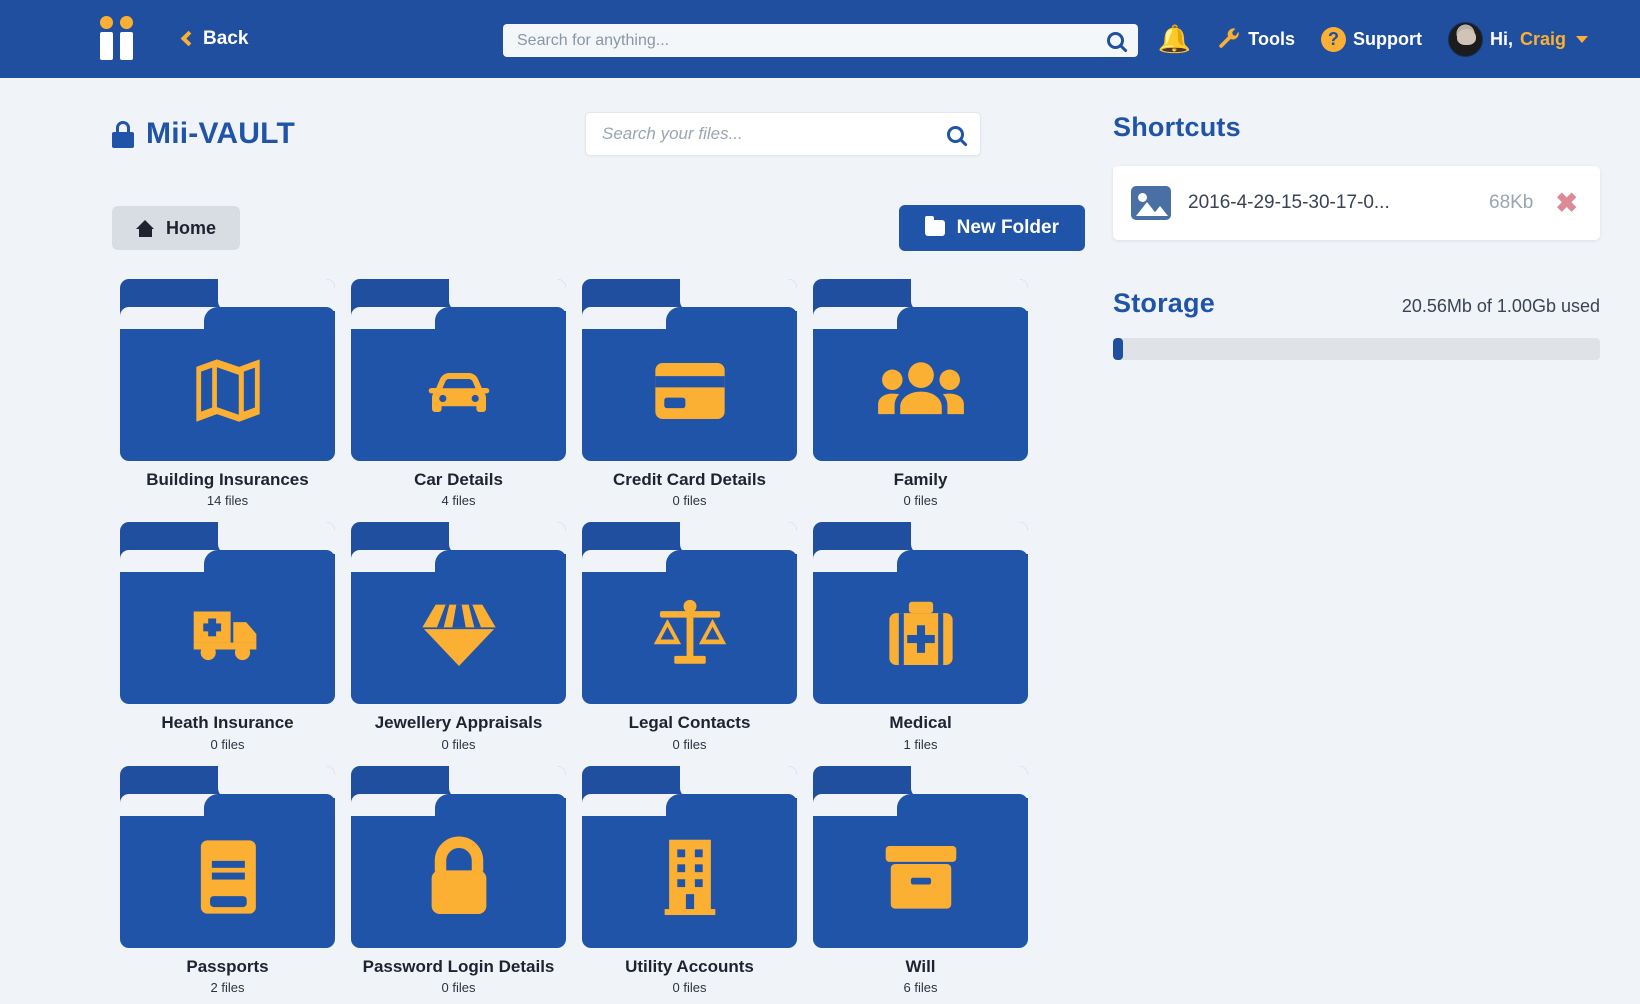  I want to click on folder-file-count: 4 files, so click(458, 501).